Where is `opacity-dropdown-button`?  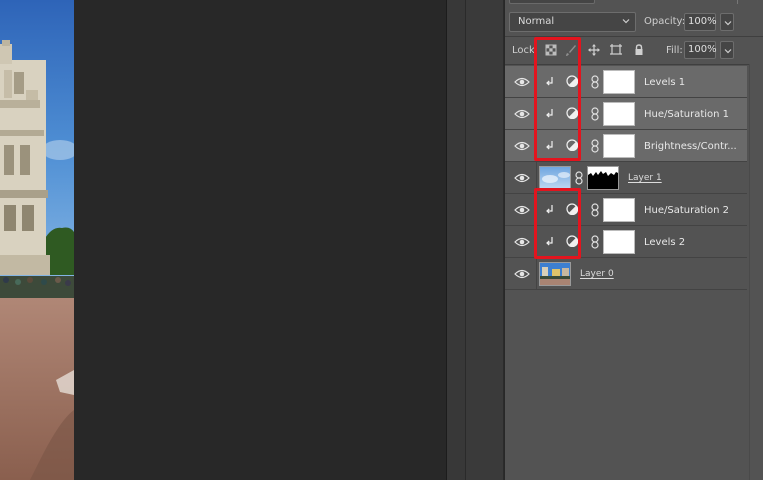
opacity-dropdown-button is located at coordinates (727, 22).